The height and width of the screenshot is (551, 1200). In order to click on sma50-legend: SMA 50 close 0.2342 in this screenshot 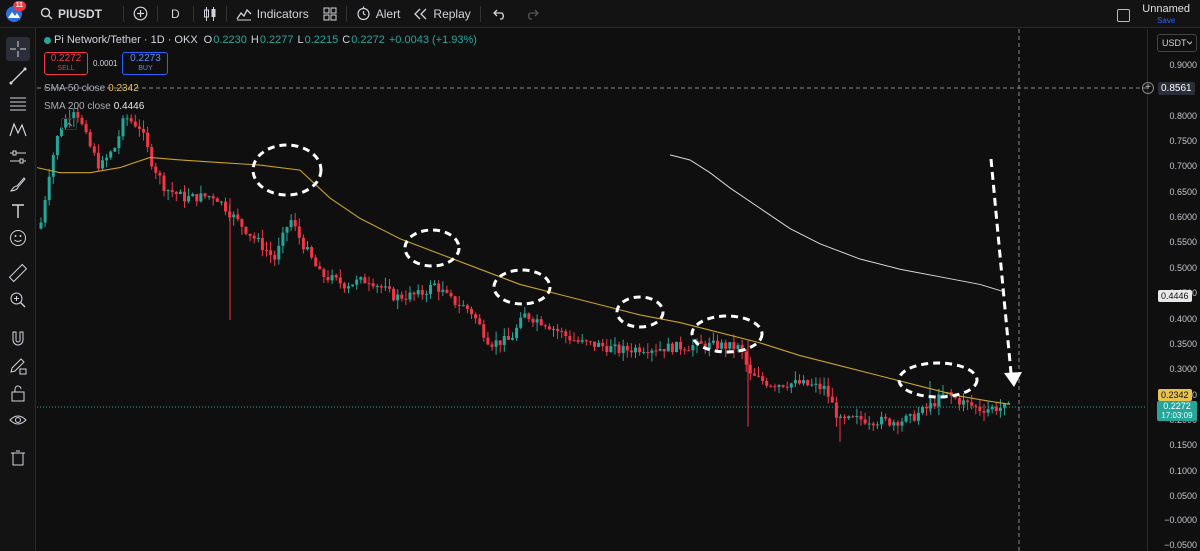, I will do `click(91, 88)`.